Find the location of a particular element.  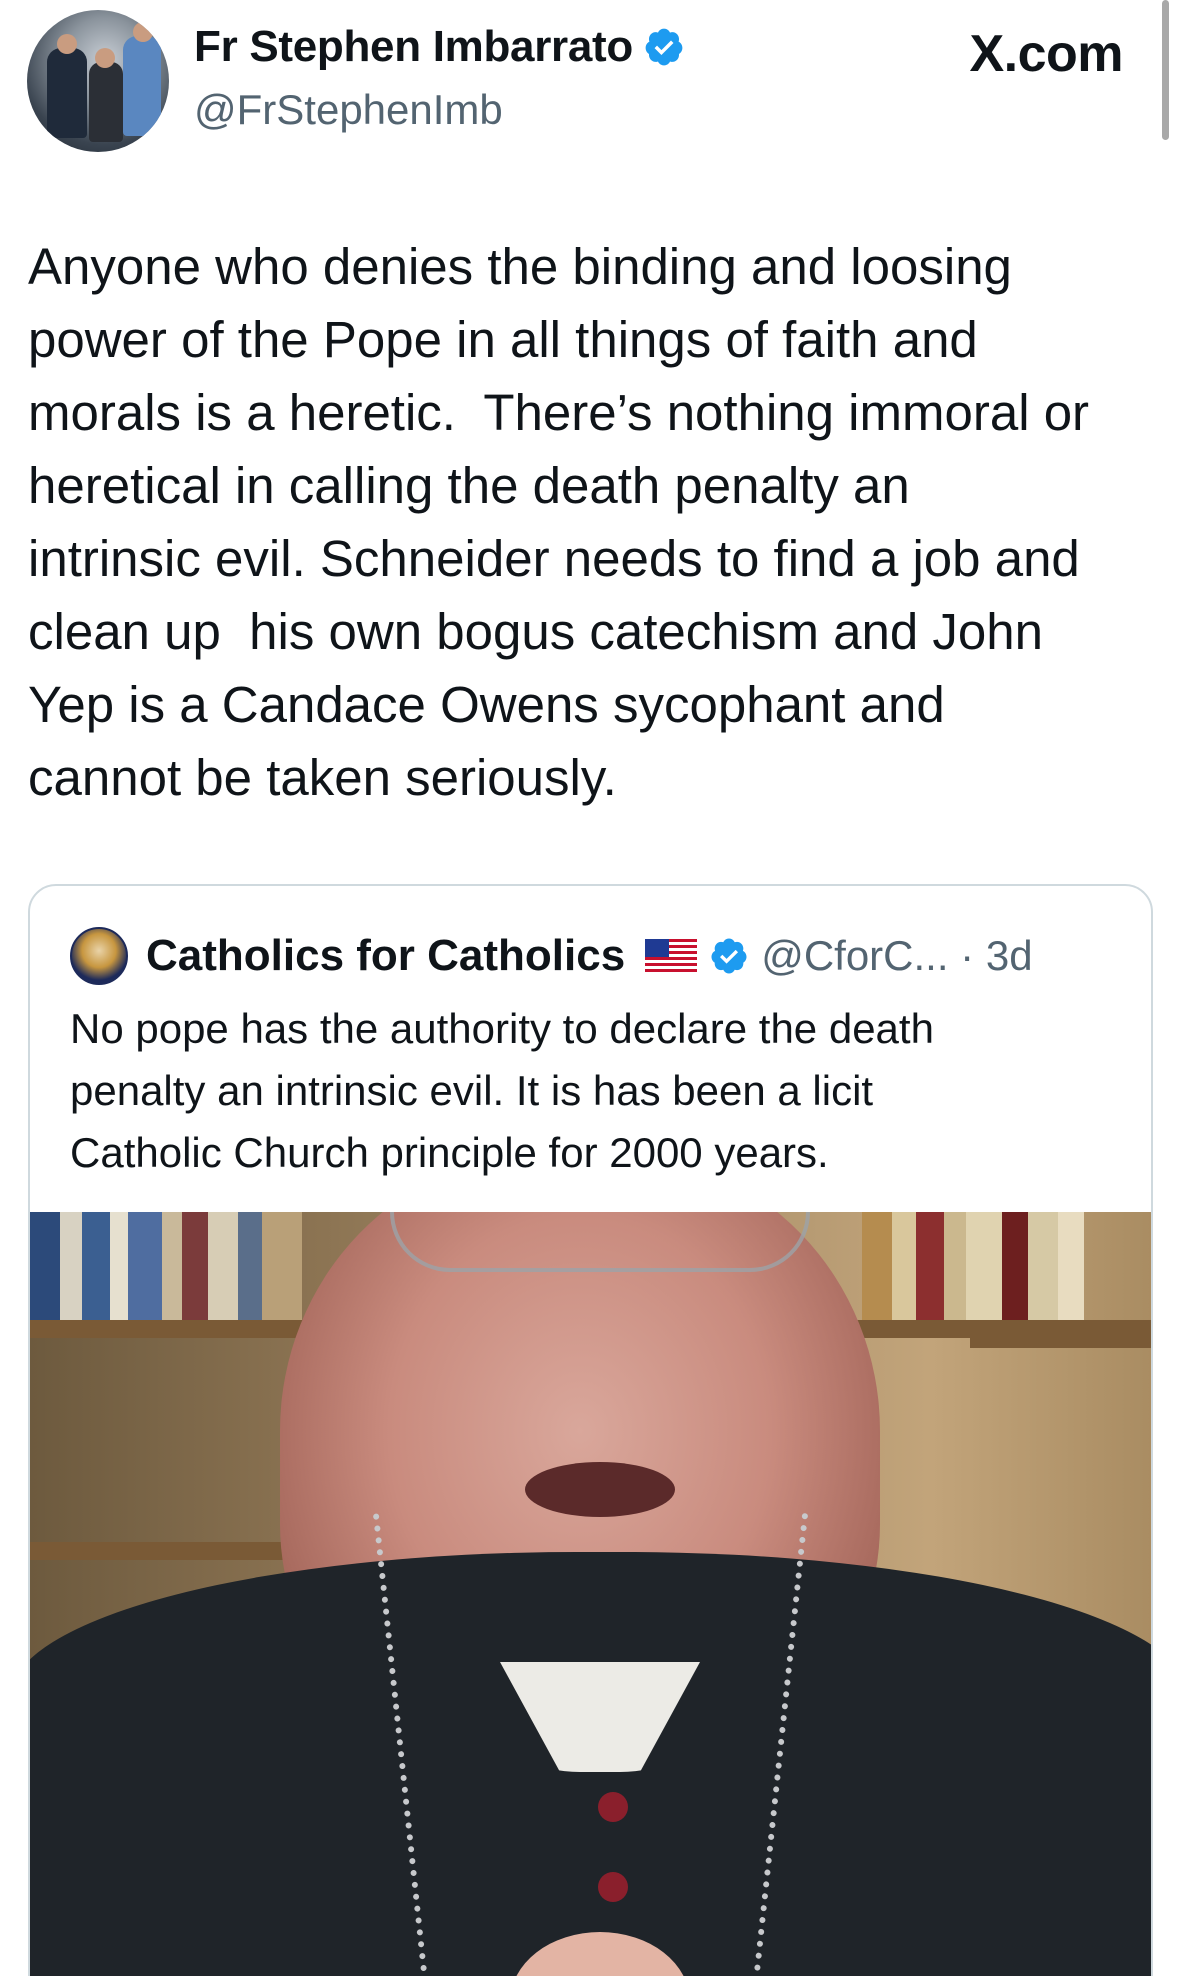

author-name-row: Fr Stephen Imbarrato is located at coordinates (439, 47).